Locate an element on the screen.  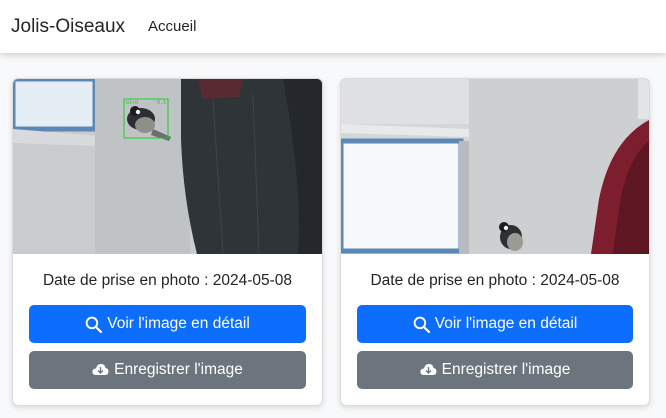
navbar: Jolis-Oiseaux Accueil is located at coordinates (333, 26).